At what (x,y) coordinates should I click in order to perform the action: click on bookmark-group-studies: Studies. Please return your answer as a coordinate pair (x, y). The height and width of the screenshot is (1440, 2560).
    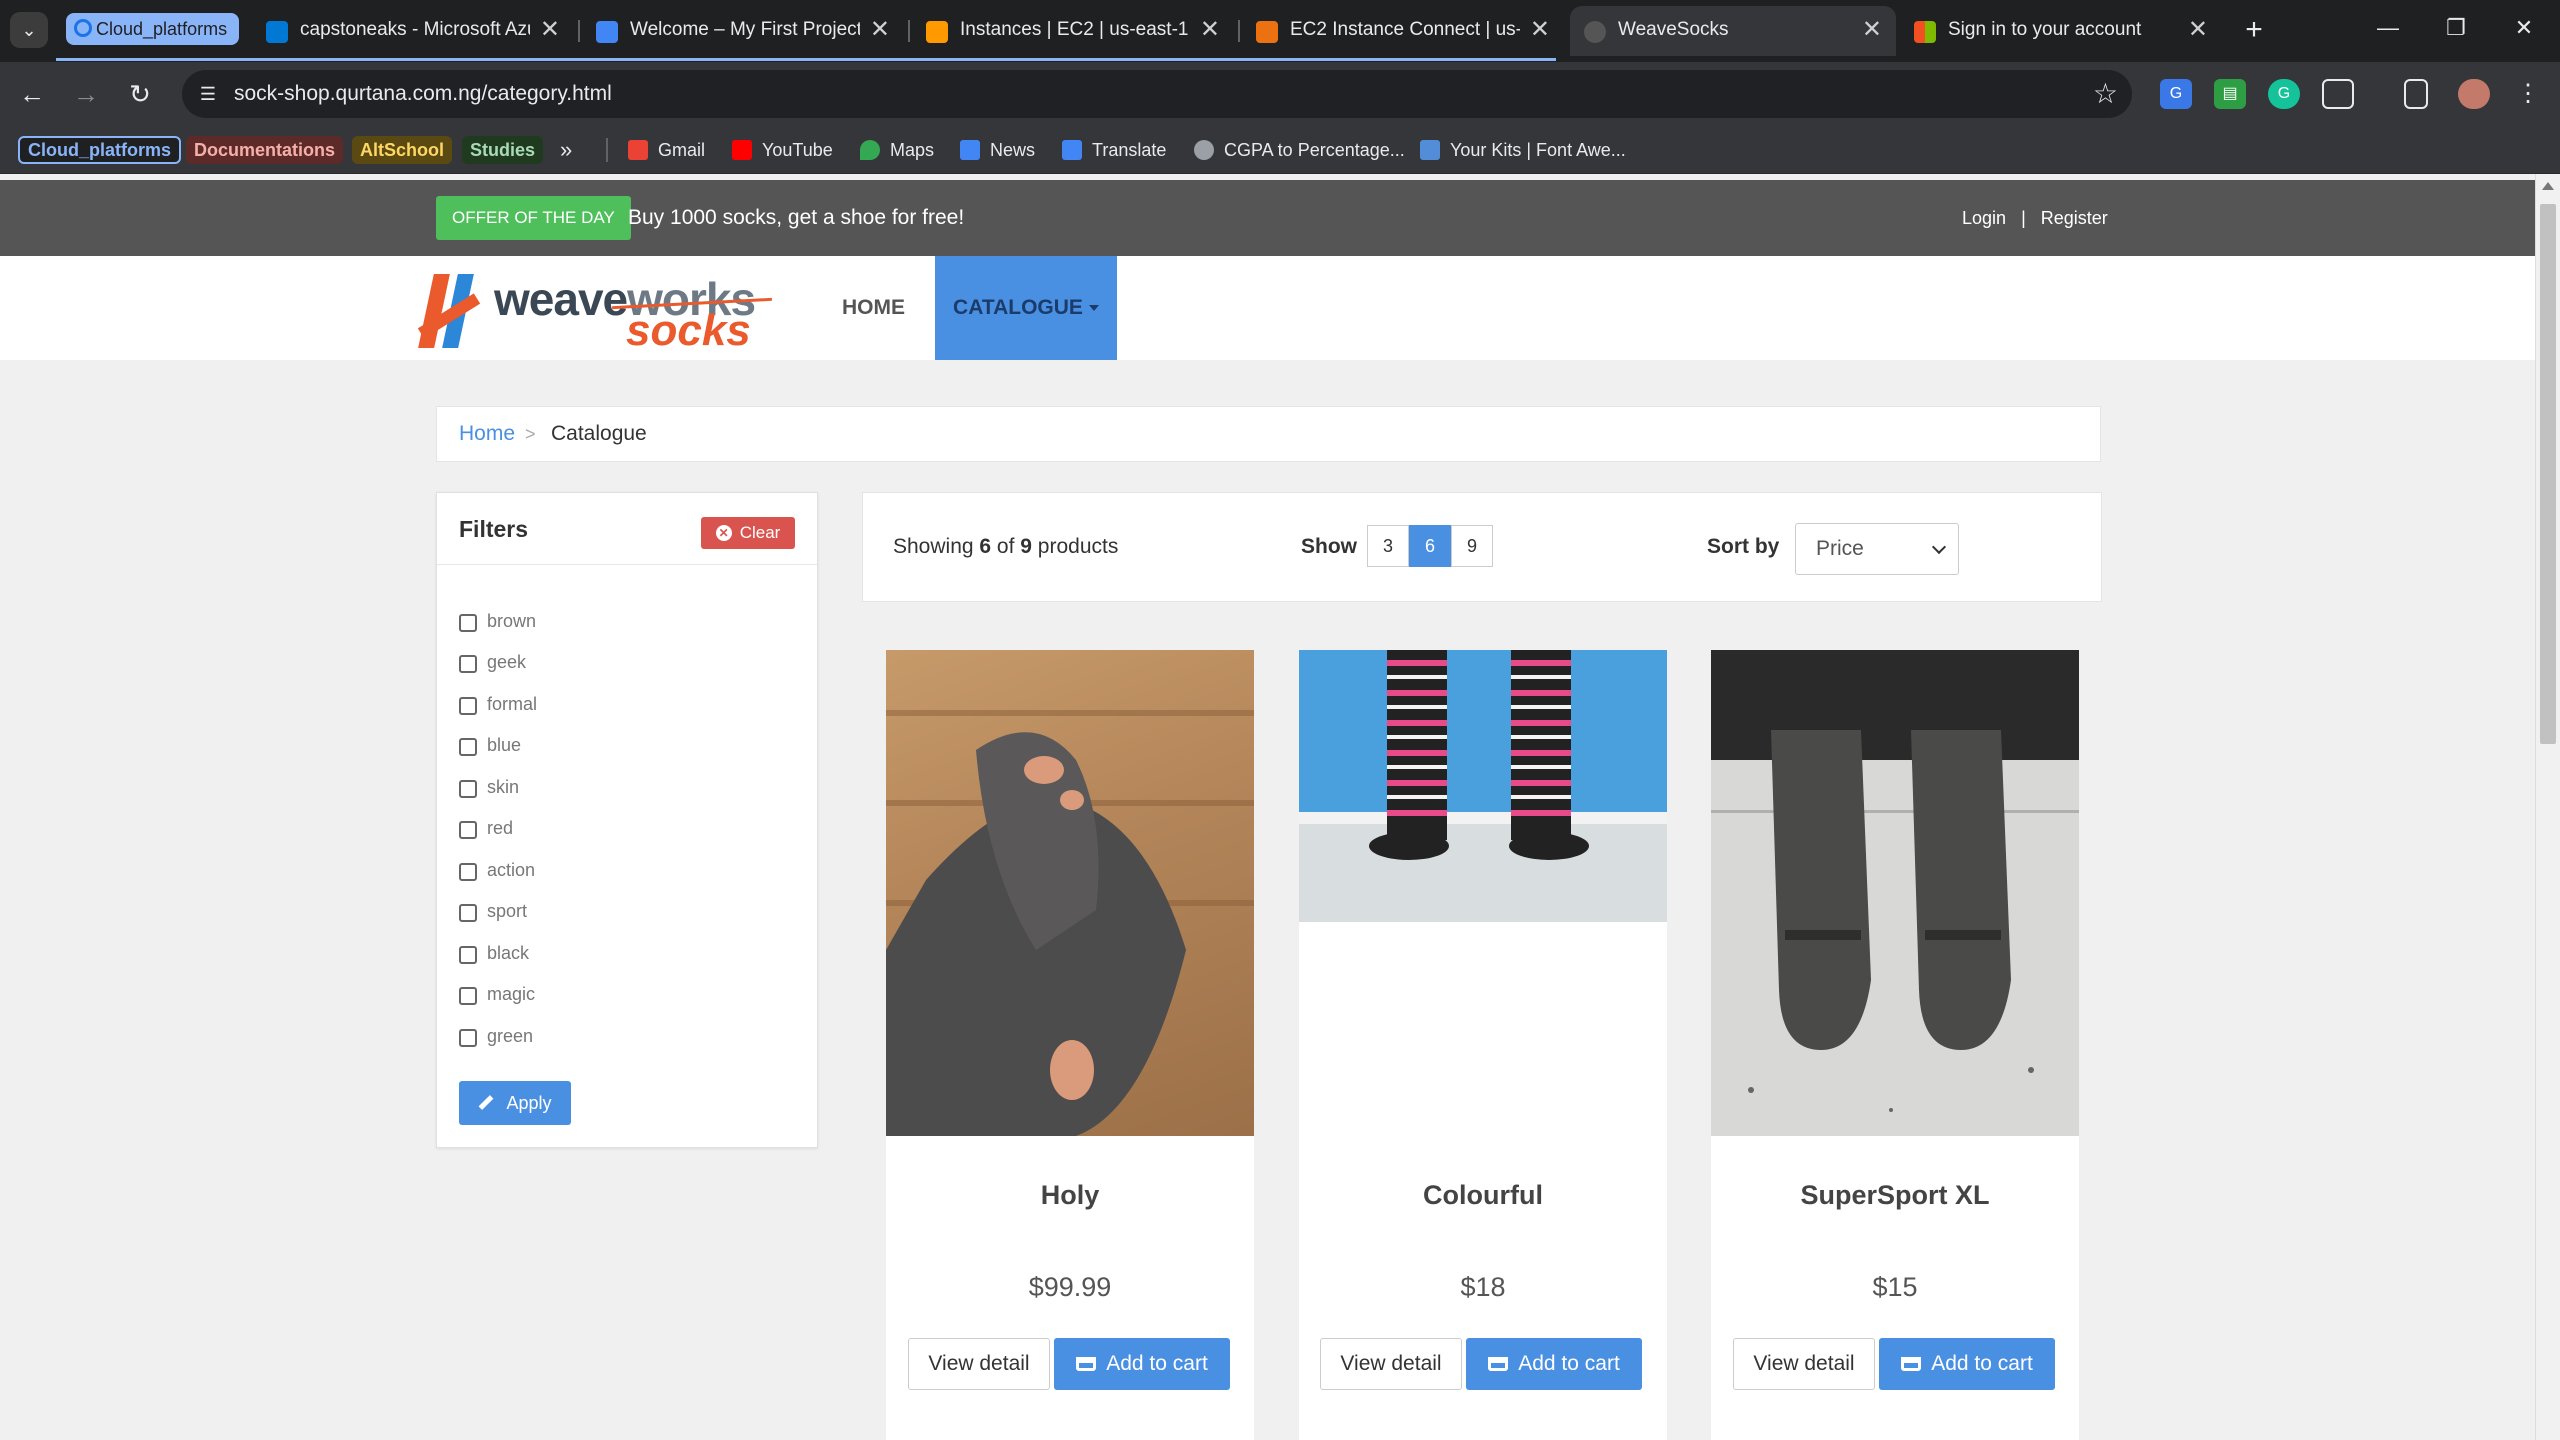
    Looking at the image, I should click on (503, 150).